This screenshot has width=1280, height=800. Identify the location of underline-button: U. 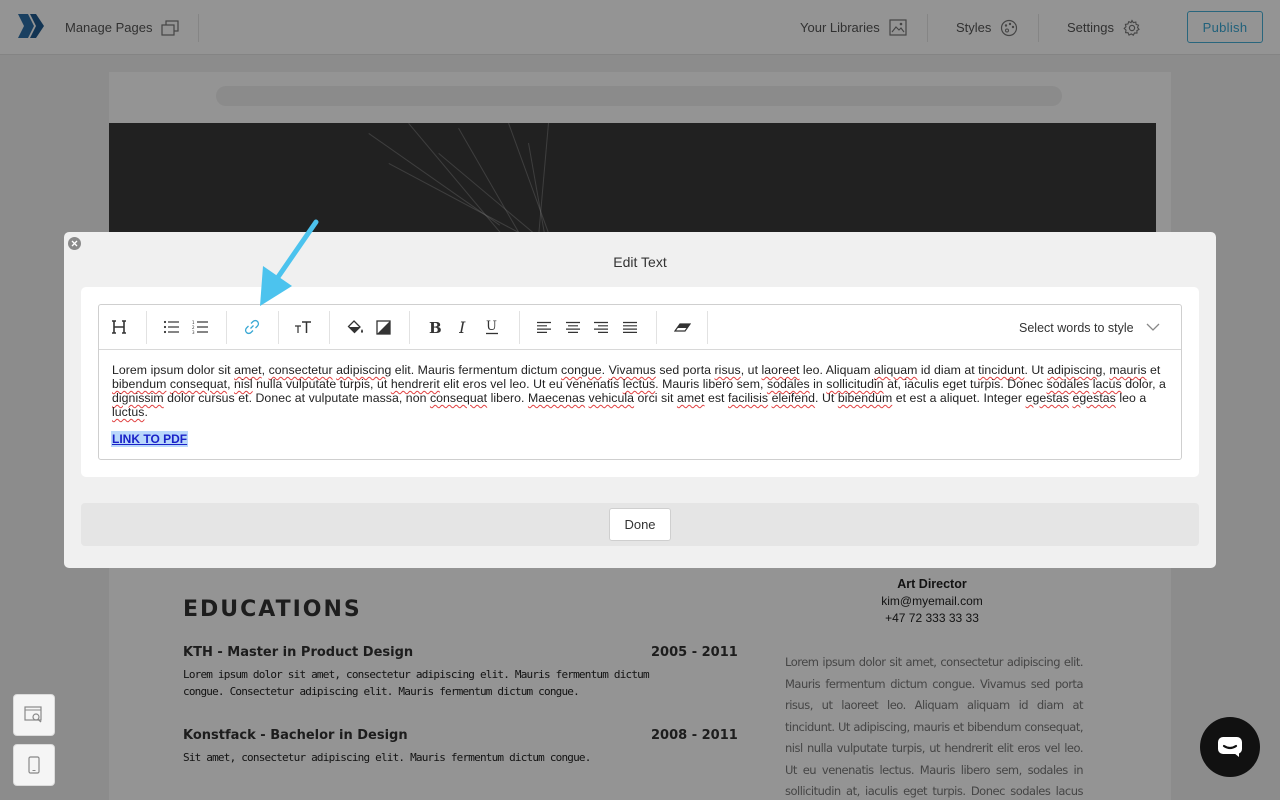
(492, 327).